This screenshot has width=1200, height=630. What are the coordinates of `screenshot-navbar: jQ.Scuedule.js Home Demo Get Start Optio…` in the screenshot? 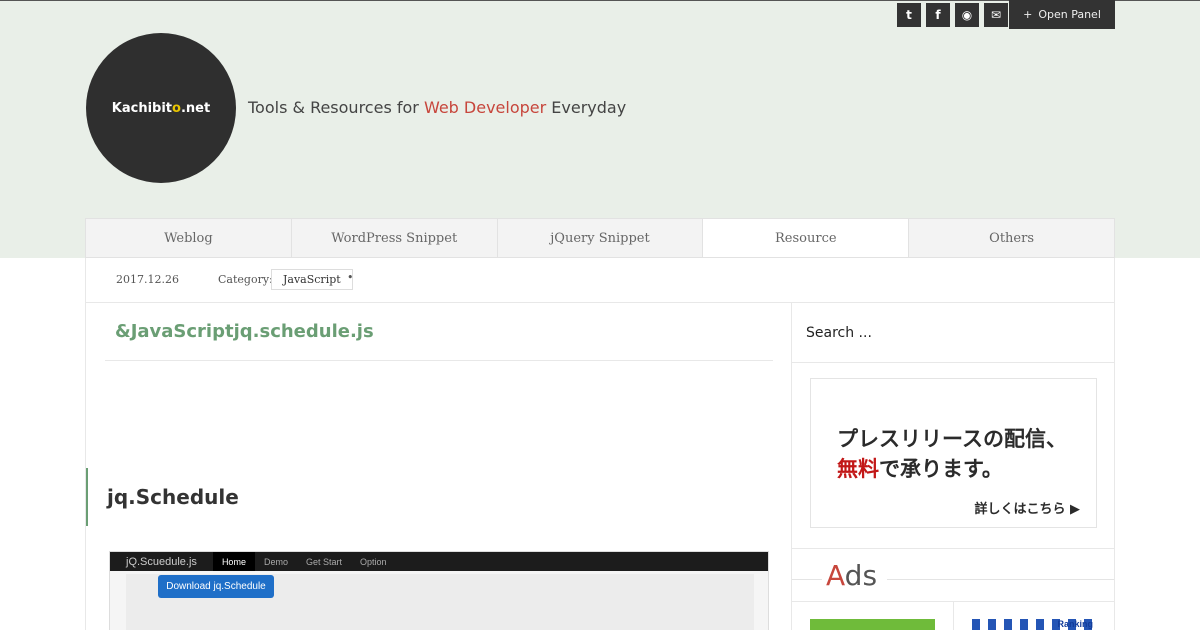 It's located at (439, 561).